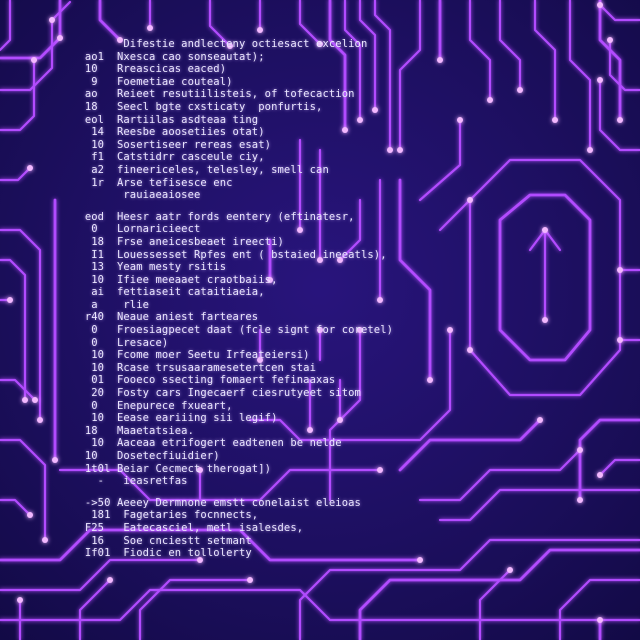 This screenshot has width=640, height=640. I want to click on code-line: 10 Sosertiseer rereas esat), so click(172, 144).